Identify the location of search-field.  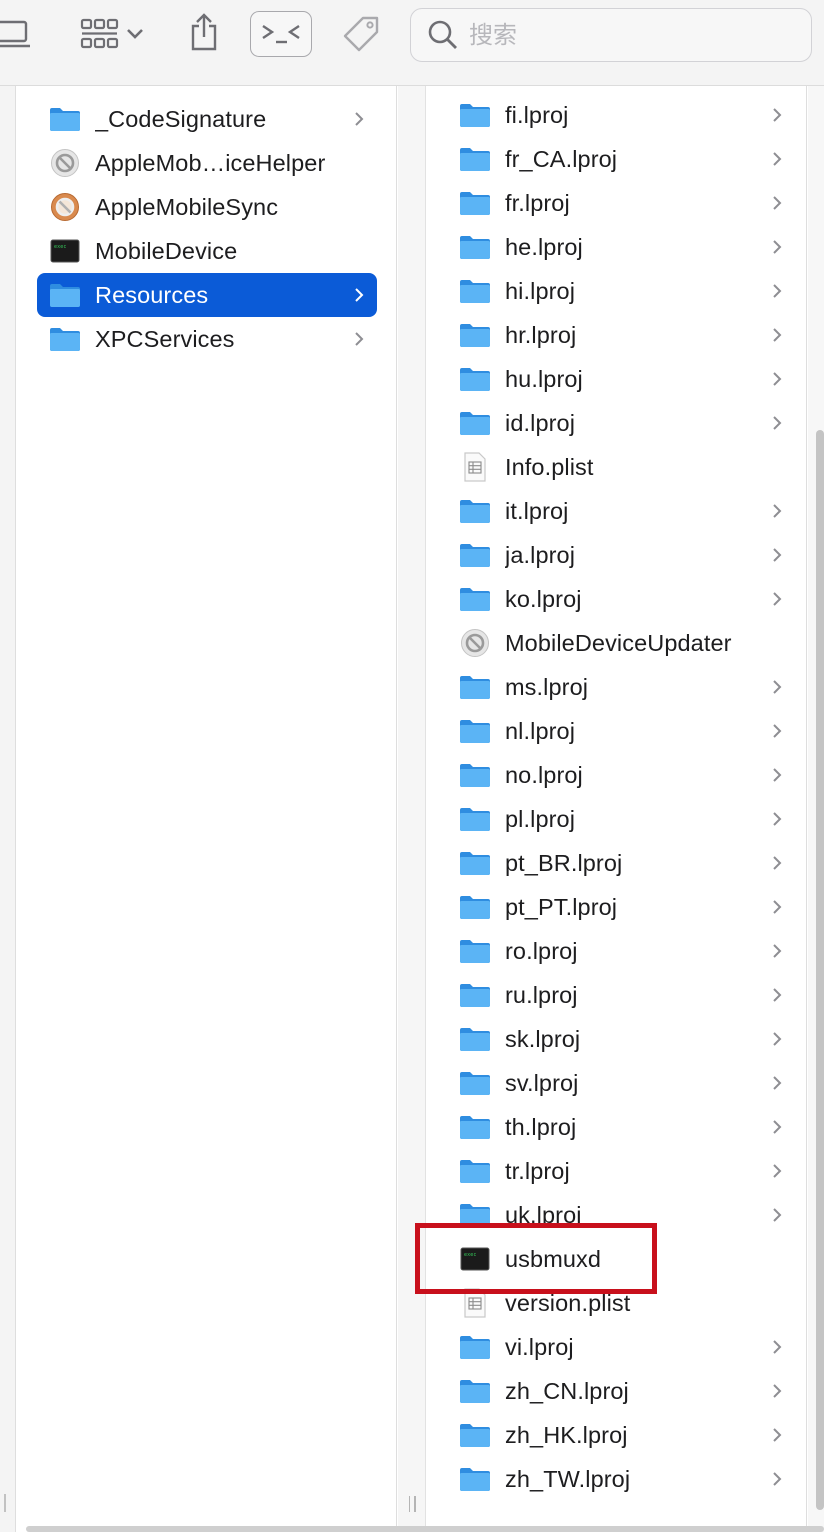
(611, 35).